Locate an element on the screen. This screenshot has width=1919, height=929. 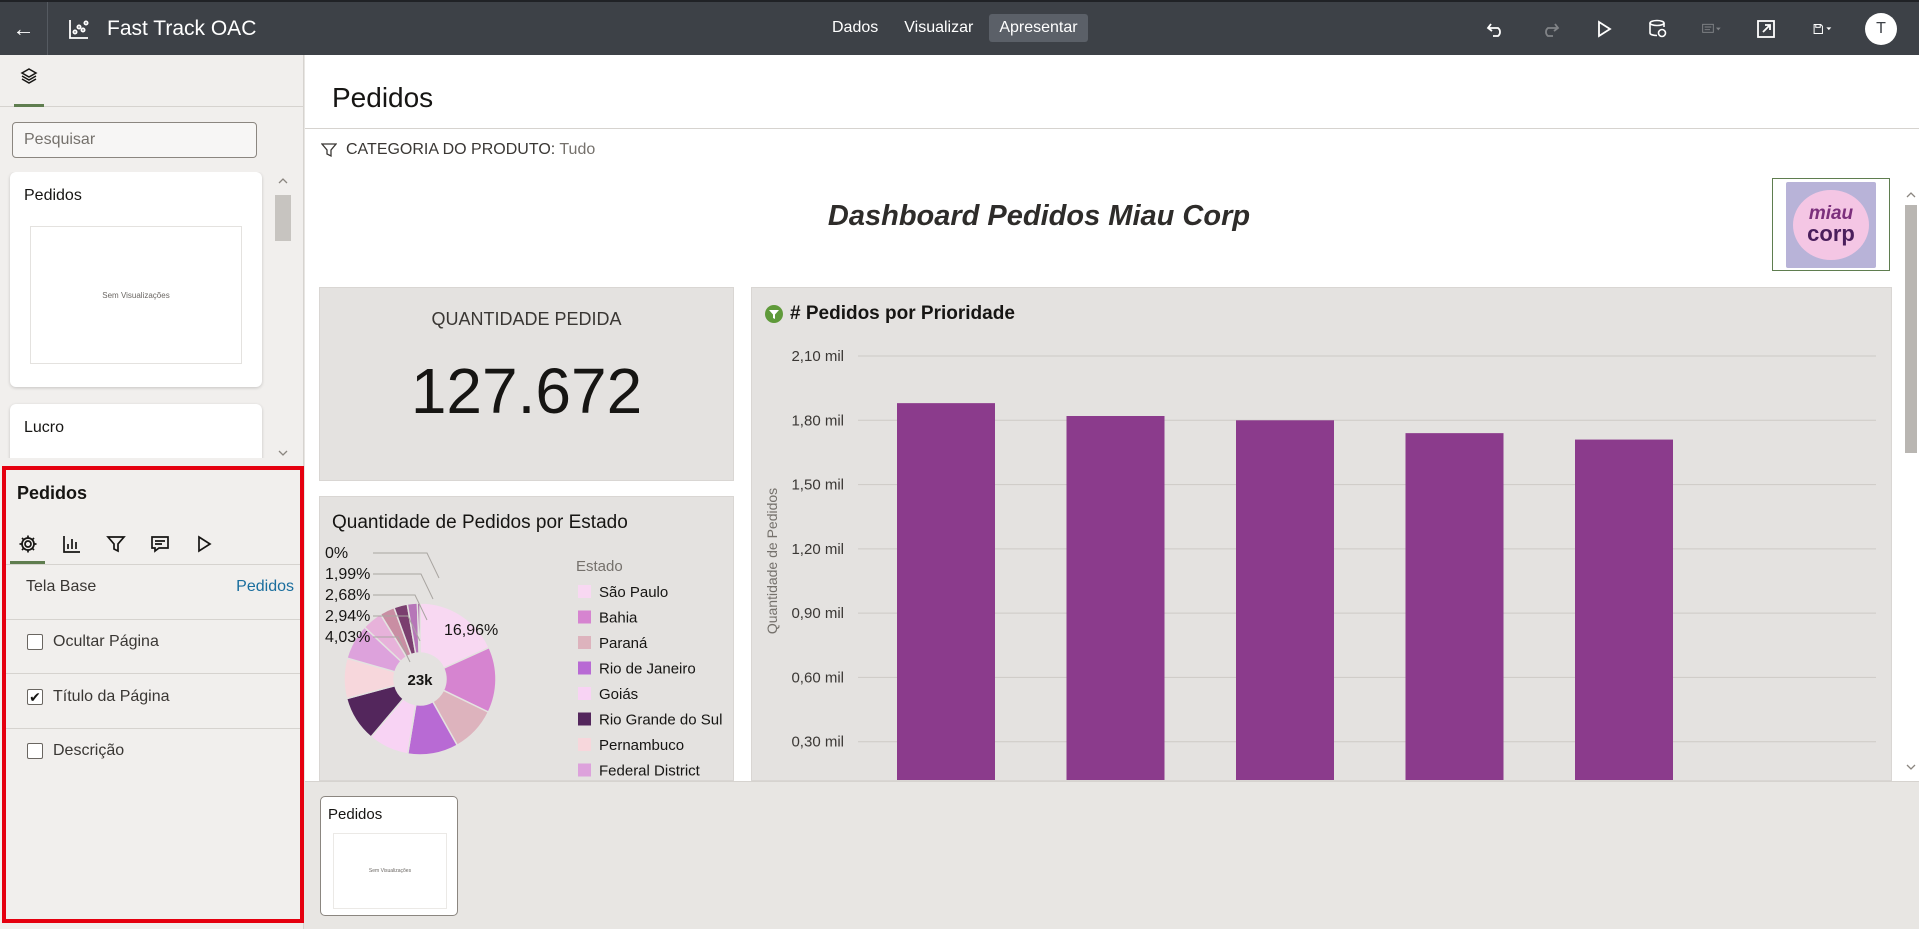
pie-legend-label: Pernambuco is located at coordinates (641, 745).